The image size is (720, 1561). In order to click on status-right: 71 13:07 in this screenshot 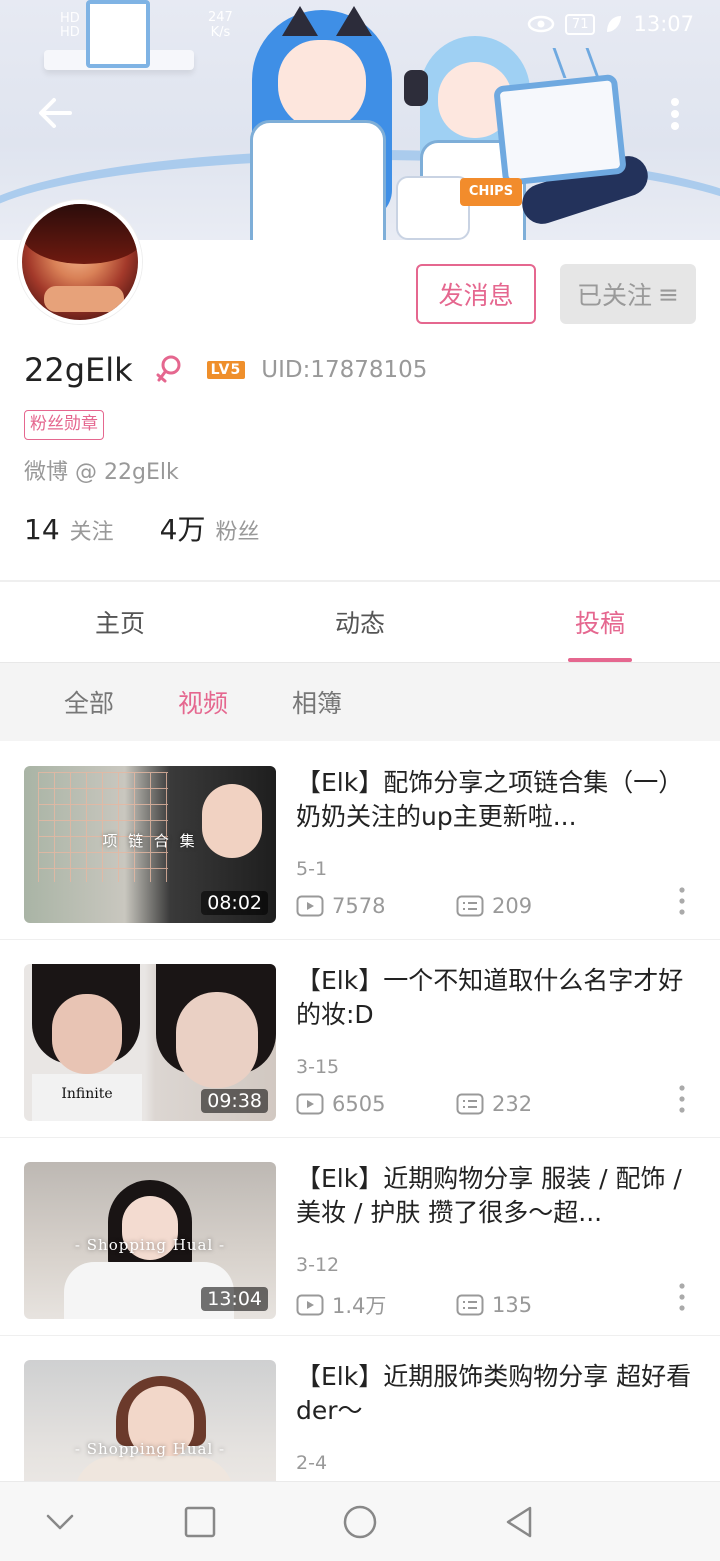, I will do `click(610, 24)`.